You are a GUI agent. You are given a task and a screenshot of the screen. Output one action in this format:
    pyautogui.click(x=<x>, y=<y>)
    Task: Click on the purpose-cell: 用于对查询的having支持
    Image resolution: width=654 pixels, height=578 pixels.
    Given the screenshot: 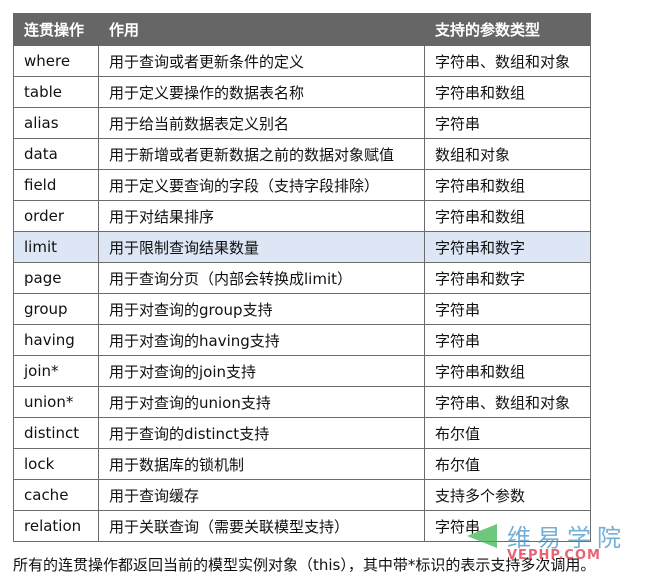 What is the action you would take?
    pyautogui.click(x=261, y=340)
    